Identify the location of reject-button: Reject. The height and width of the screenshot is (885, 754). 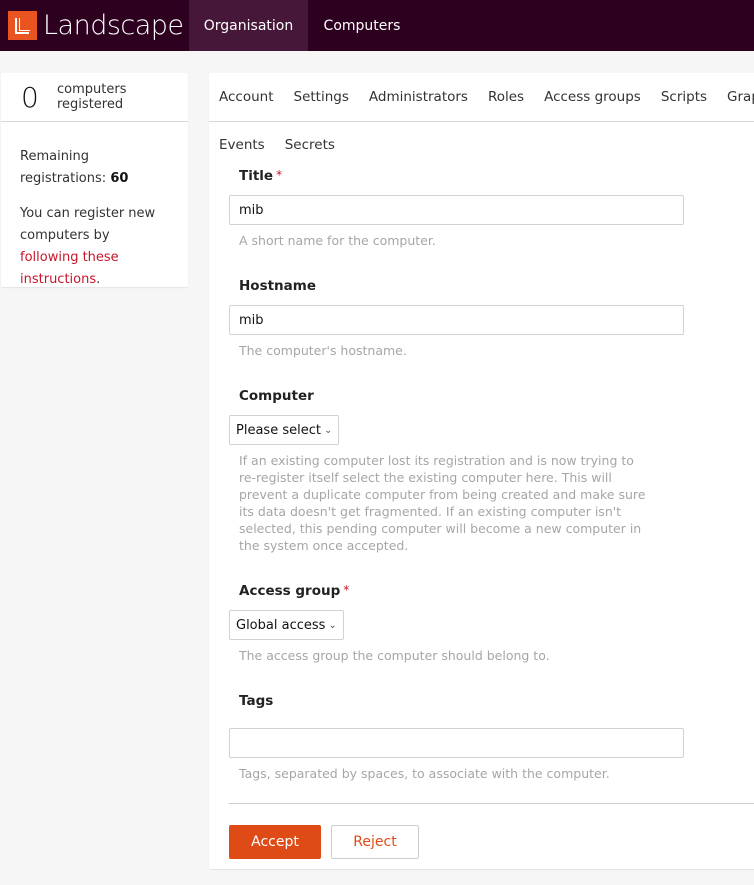
(375, 842).